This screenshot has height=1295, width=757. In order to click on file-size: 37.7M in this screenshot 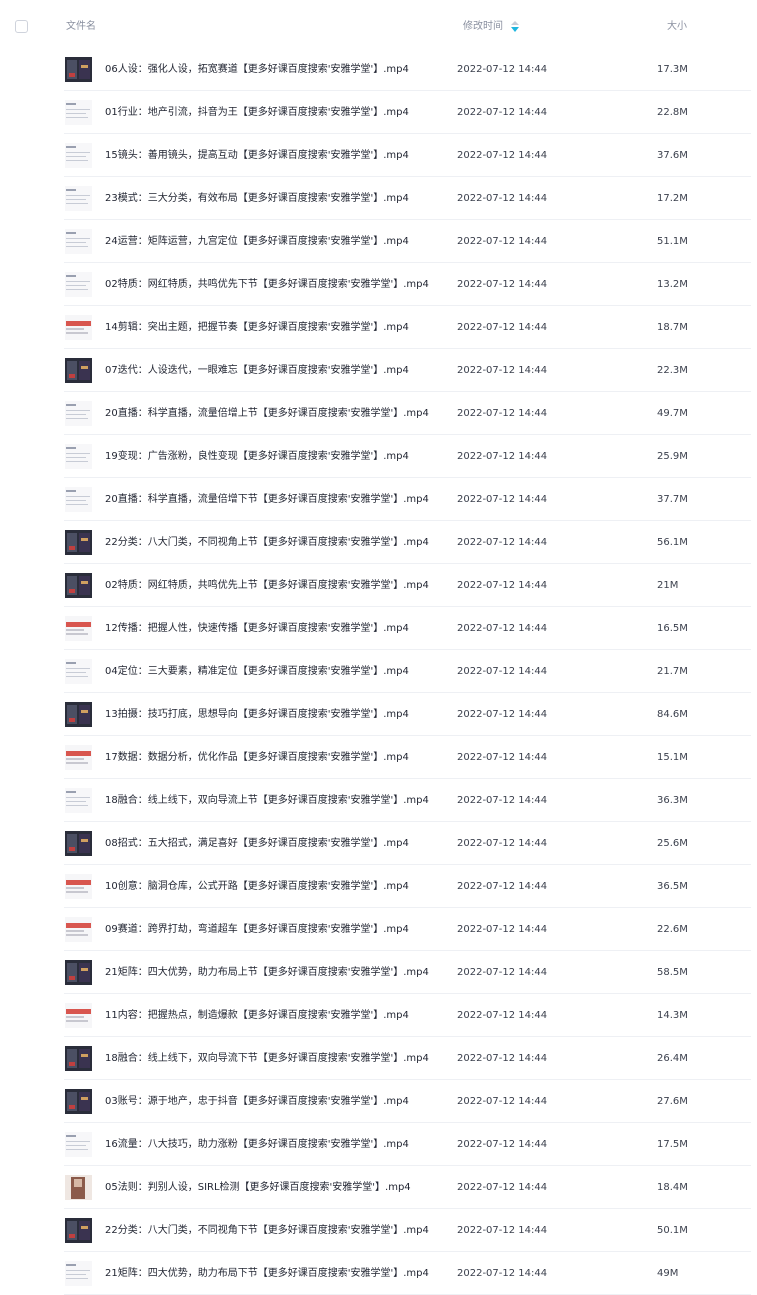, I will do `click(672, 499)`.